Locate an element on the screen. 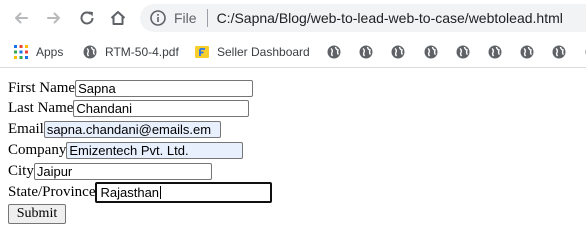 This screenshot has height=240, width=586. first-name-input: Sapna is located at coordinates (164, 88).